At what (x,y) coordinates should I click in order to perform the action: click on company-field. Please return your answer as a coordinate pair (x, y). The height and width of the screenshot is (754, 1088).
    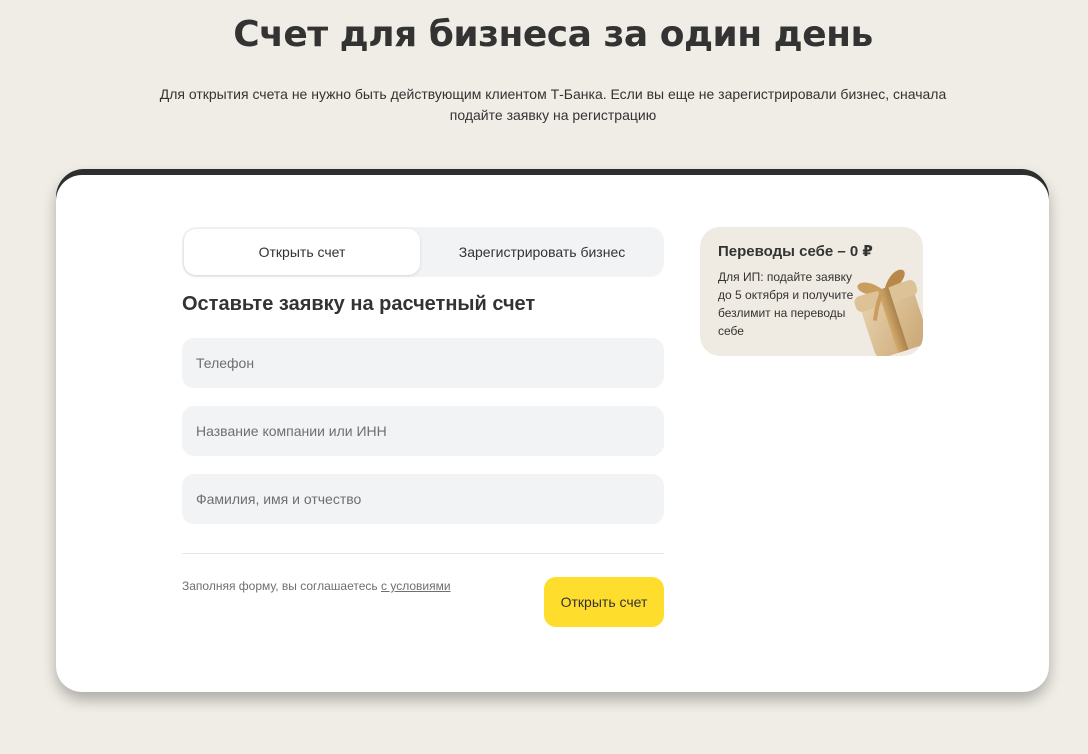
    Looking at the image, I should click on (423, 431).